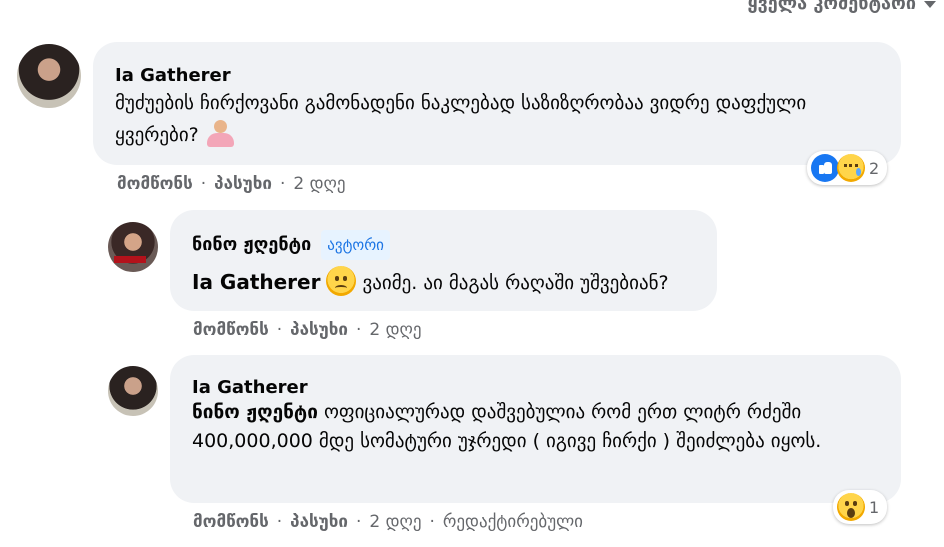 The width and height of the screenshot is (944, 547). I want to click on author-badge: ავტორი, so click(355, 245).